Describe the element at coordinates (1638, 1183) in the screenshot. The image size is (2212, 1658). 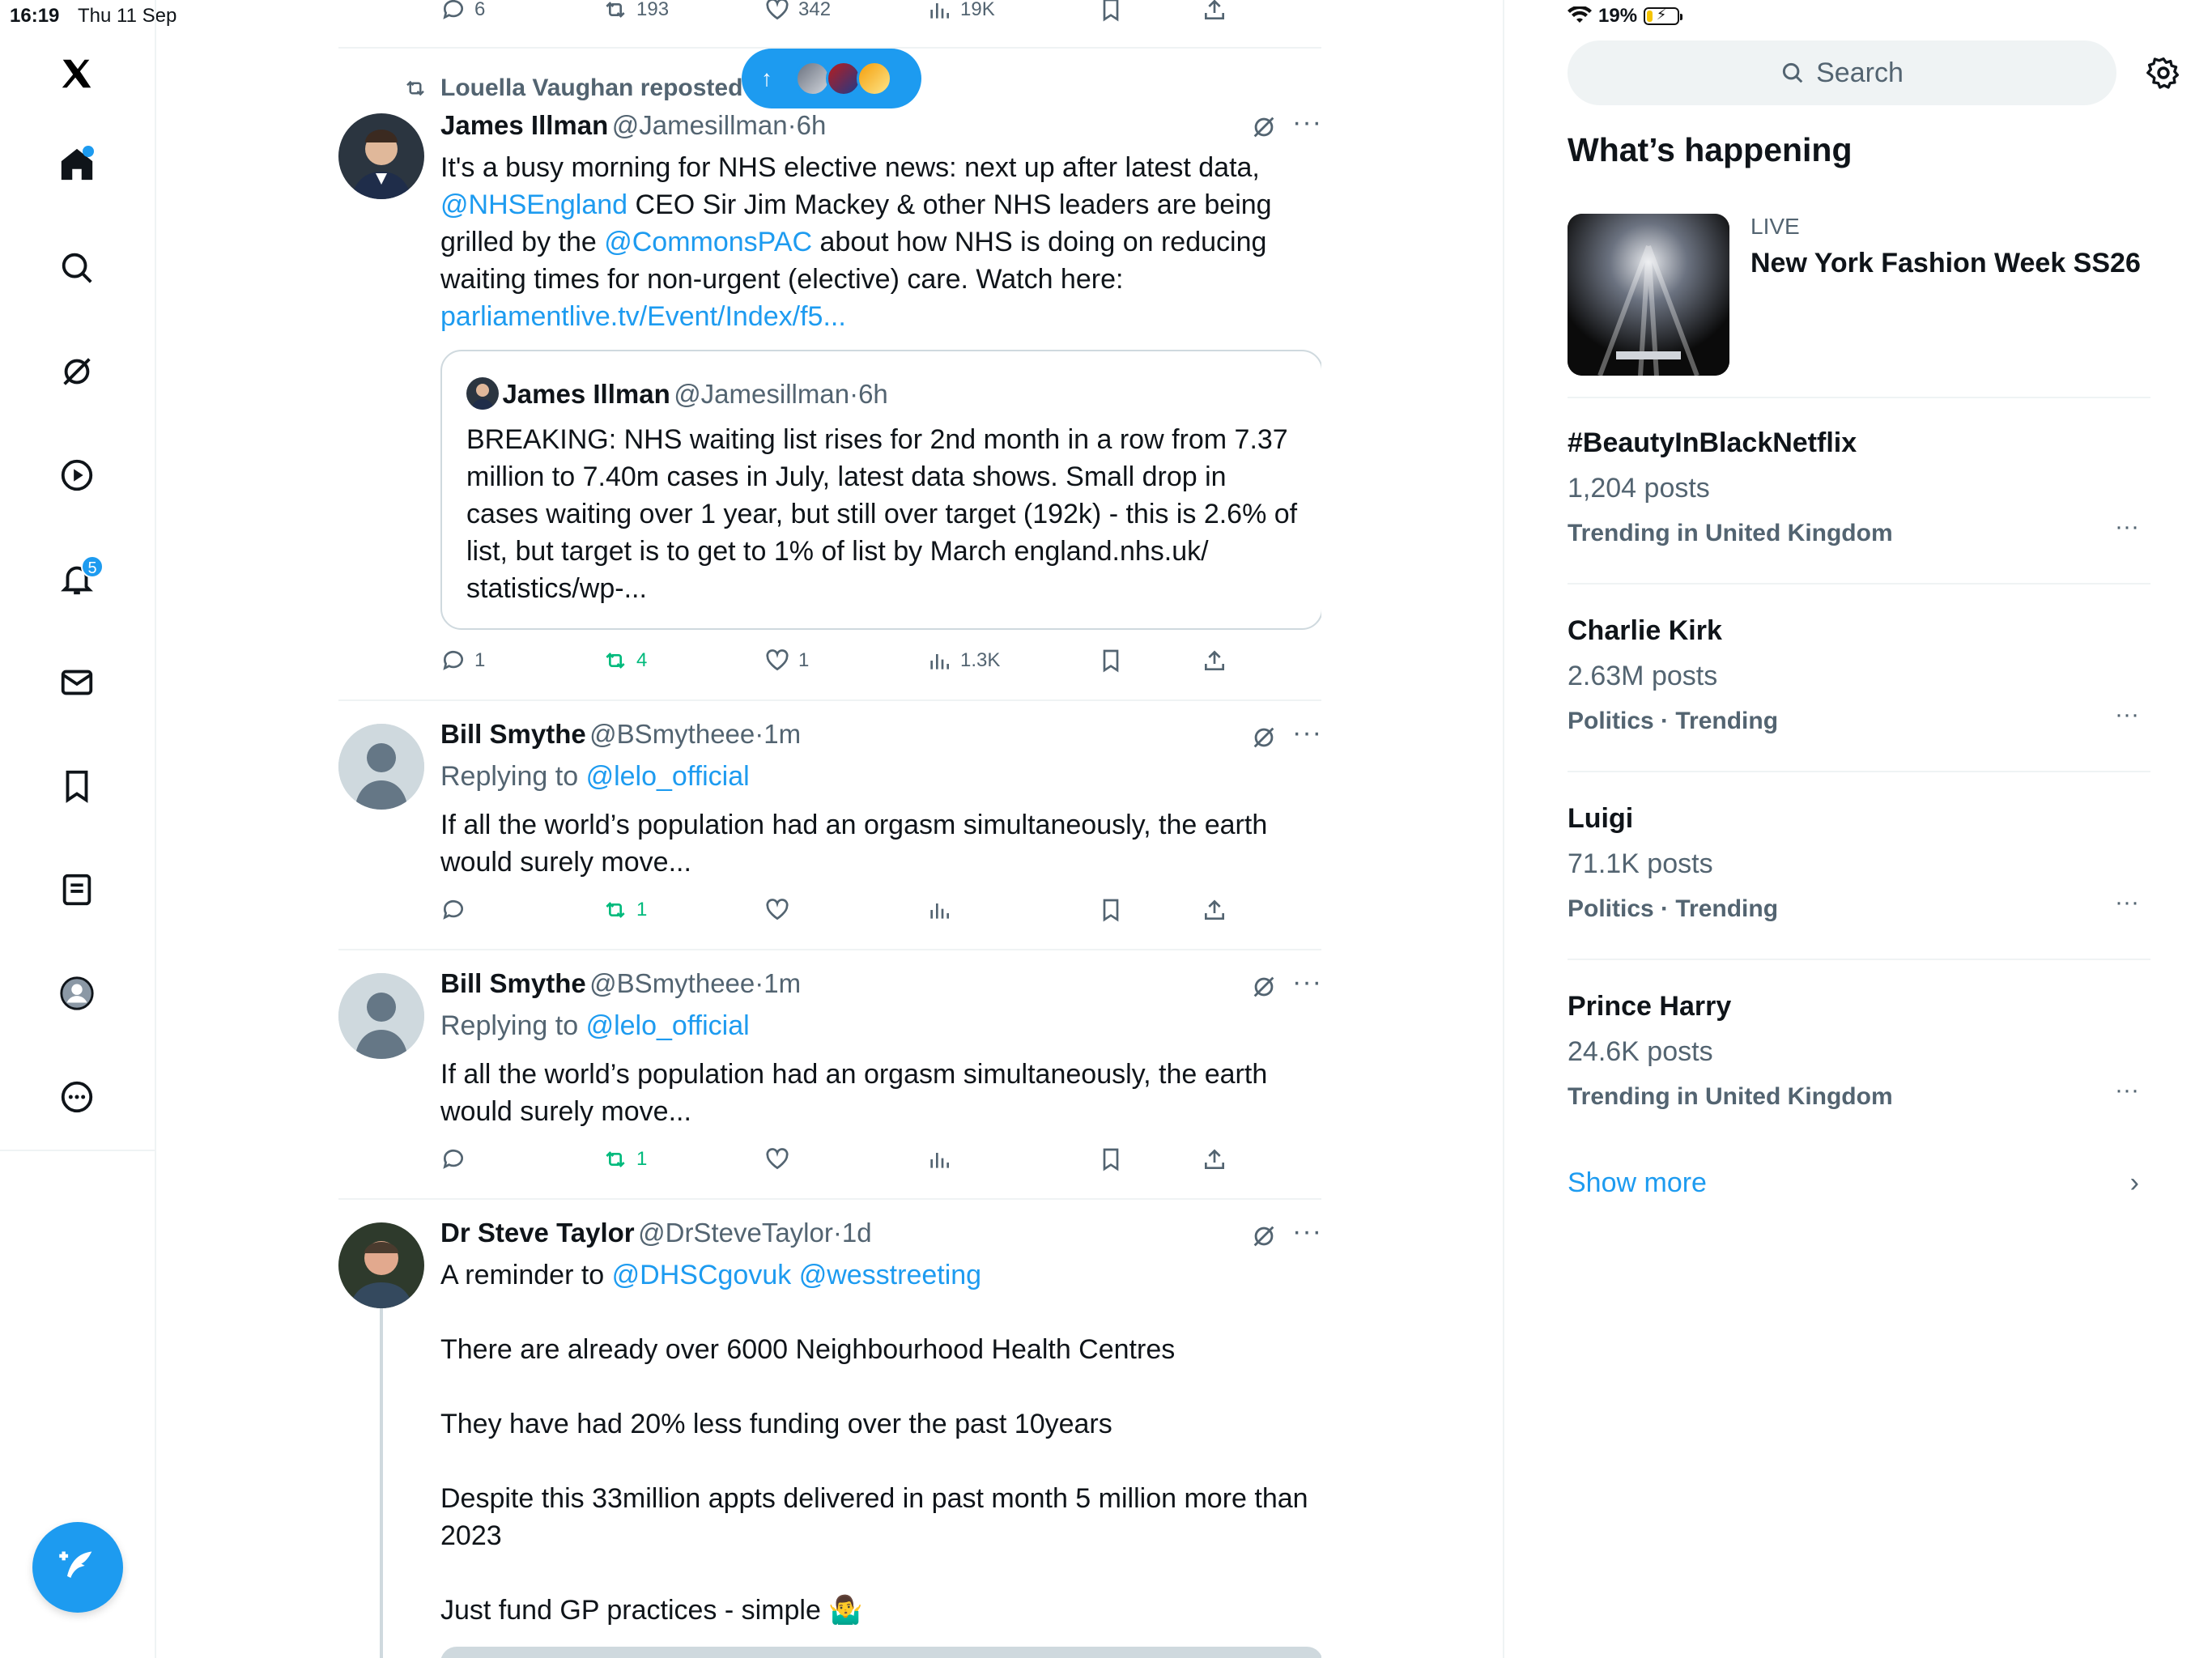
I see `show-more-link: Show more` at that location.